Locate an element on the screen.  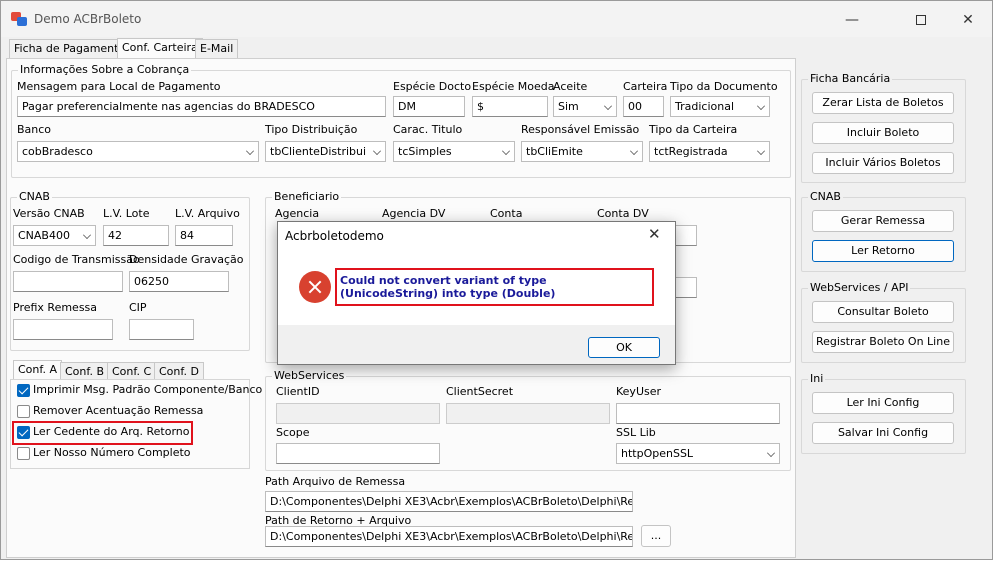
client-secret-label: ClientSecret is located at coordinates (480, 391).